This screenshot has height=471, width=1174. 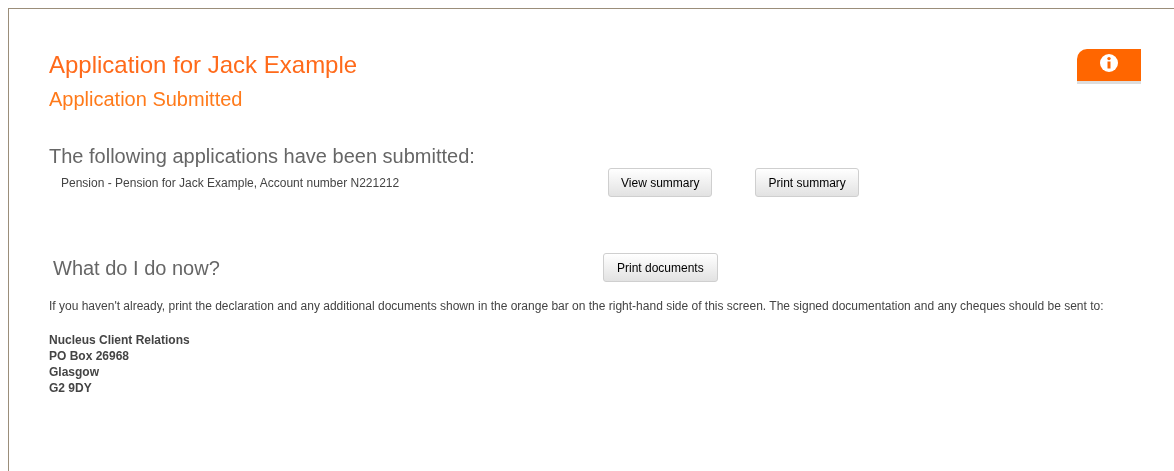 I want to click on application-text: Pension - Pension for Jack Example, Account number N221212, so click(x=231, y=183).